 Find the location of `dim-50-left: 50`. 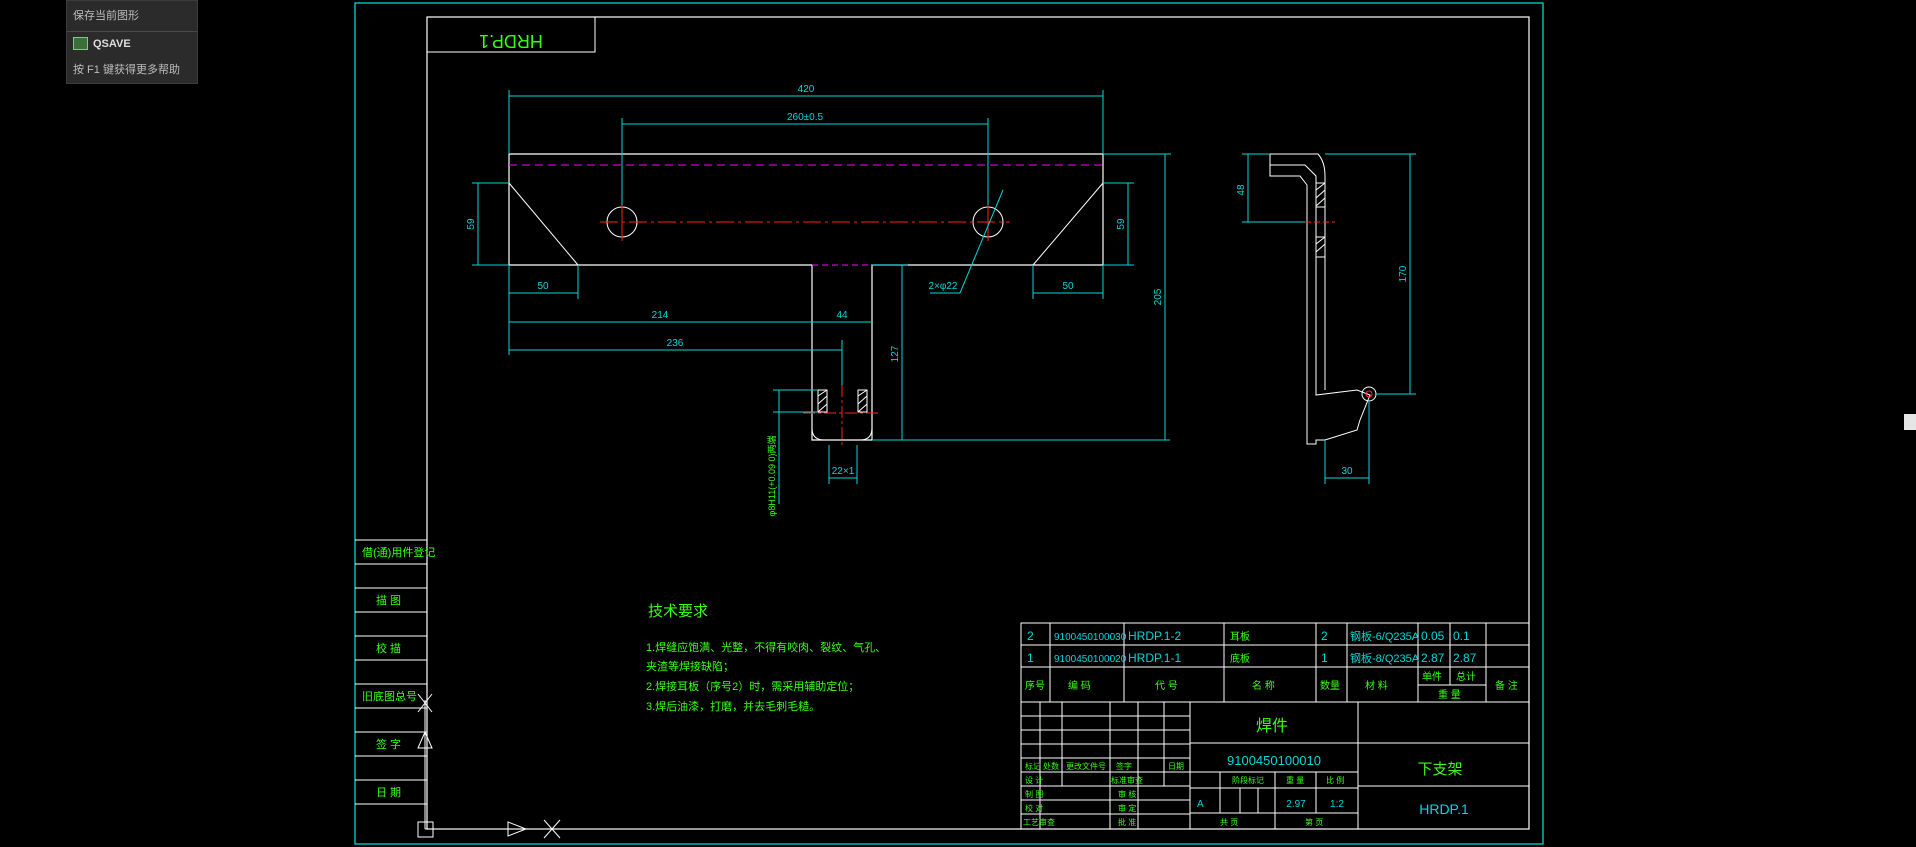

dim-50-left: 50 is located at coordinates (543, 286).